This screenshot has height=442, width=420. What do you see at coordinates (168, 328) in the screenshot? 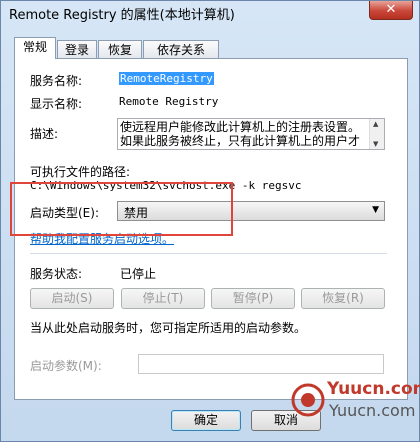
I see `startup-hint: 当从此处启动服务时，您可指定所适用的启动参数。` at bounding box center [168, 328].